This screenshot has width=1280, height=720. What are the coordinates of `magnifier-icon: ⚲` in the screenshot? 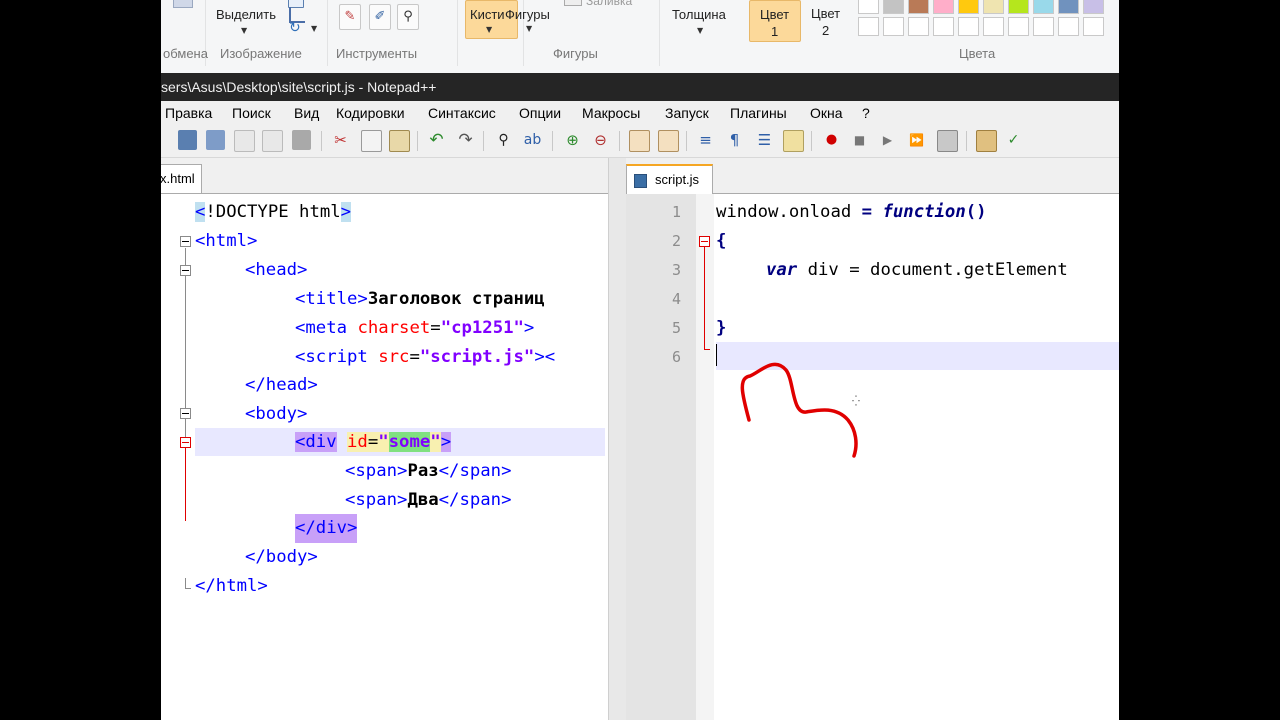 It's located at (408, 17).